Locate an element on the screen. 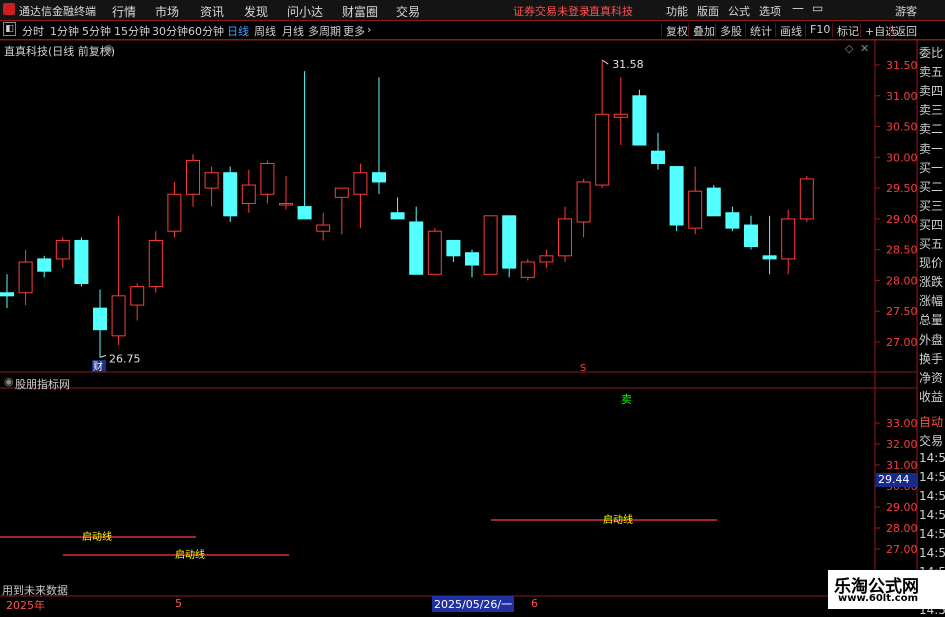  period-5min: 5分钟 is located at coordinates (96, 31).